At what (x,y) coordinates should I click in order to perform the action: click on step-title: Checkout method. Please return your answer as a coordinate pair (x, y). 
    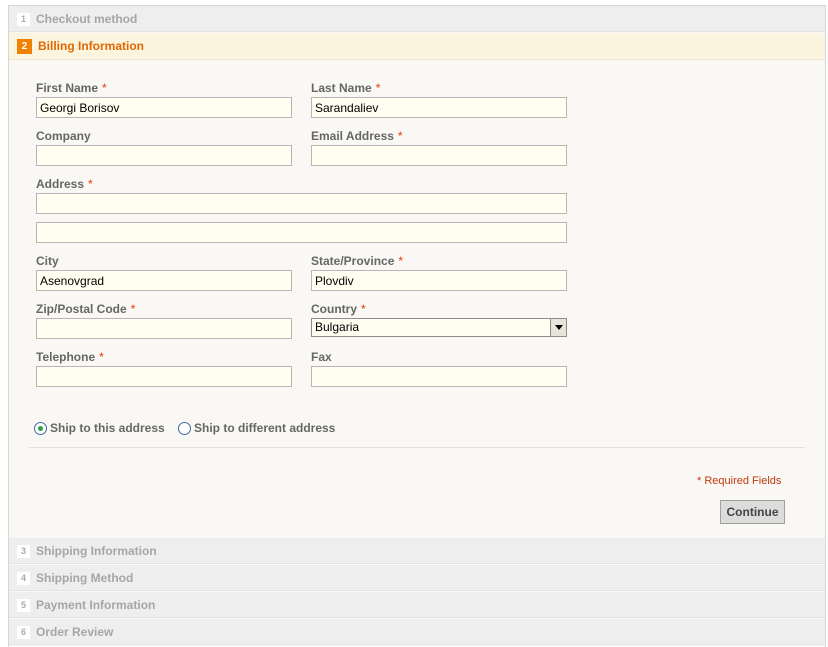
    Looking at the image, I should click on (87, 19).